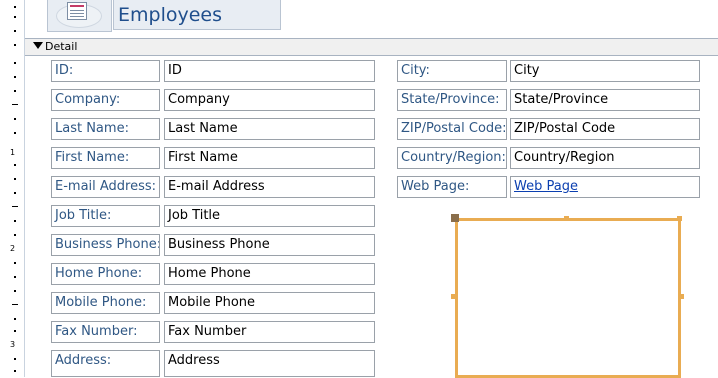 Image resolution: width=718 pixels, height=378 pixels. I want to click on control-state-province: State/Province, so click(605, 100).